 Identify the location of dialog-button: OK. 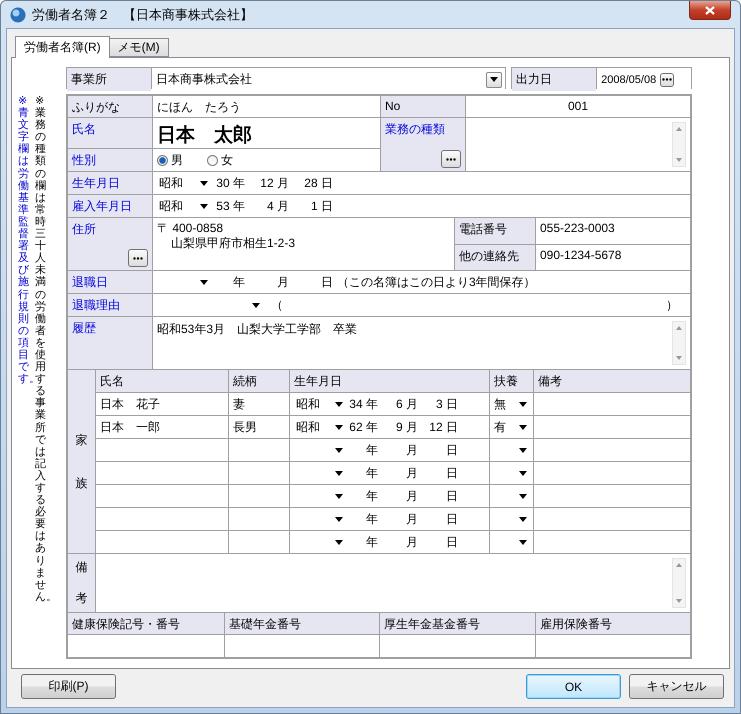
(573, 686).